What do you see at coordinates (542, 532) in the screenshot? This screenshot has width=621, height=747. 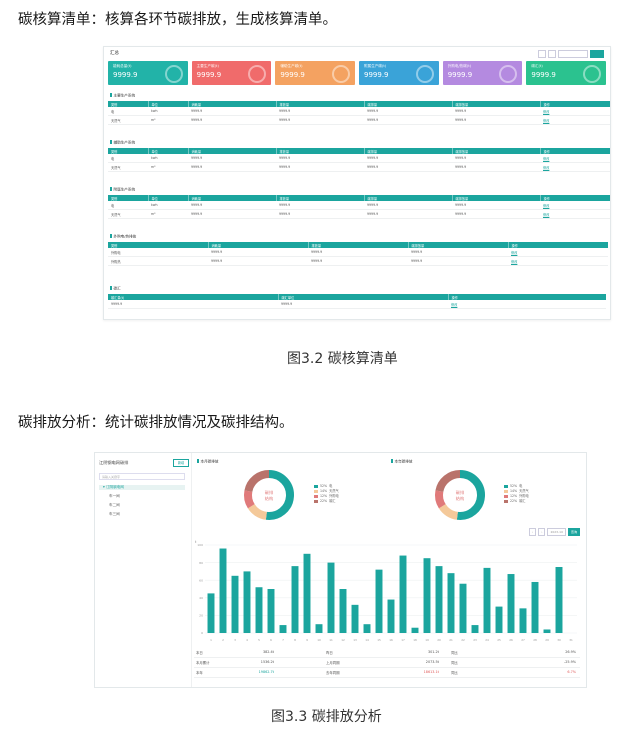 I see `next-month-button: ›` at bounding box center [542, 532].